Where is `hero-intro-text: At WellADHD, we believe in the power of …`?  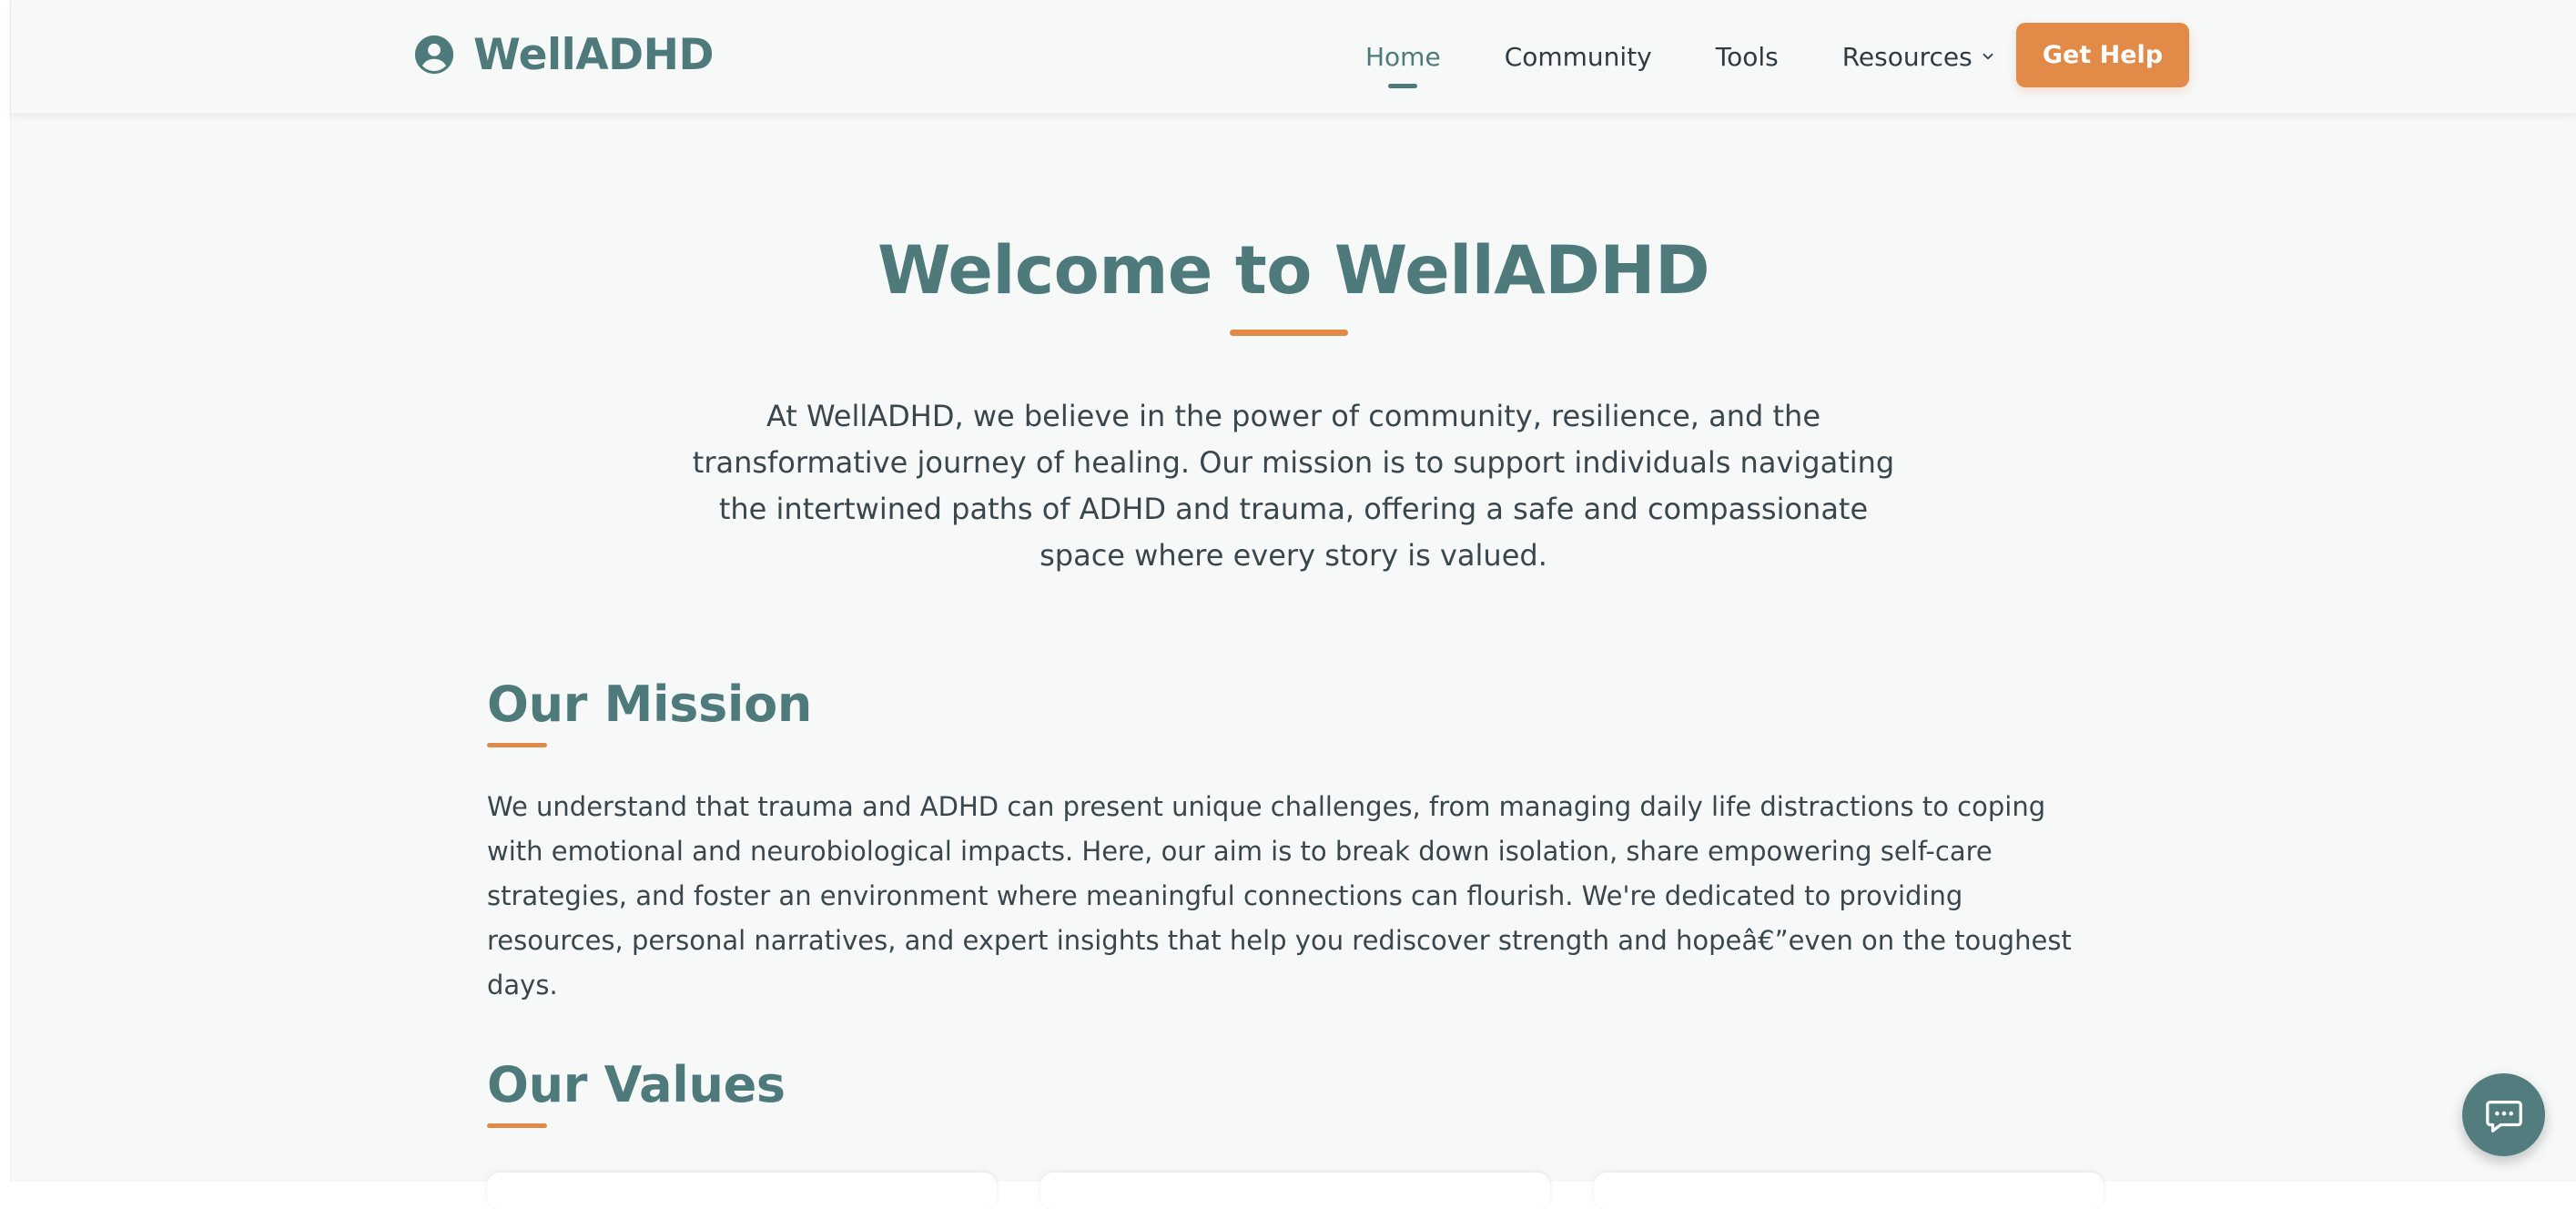
hero-intro-text: At WellADHD, we believe in the power of … is located at coordinates (1293, 486).